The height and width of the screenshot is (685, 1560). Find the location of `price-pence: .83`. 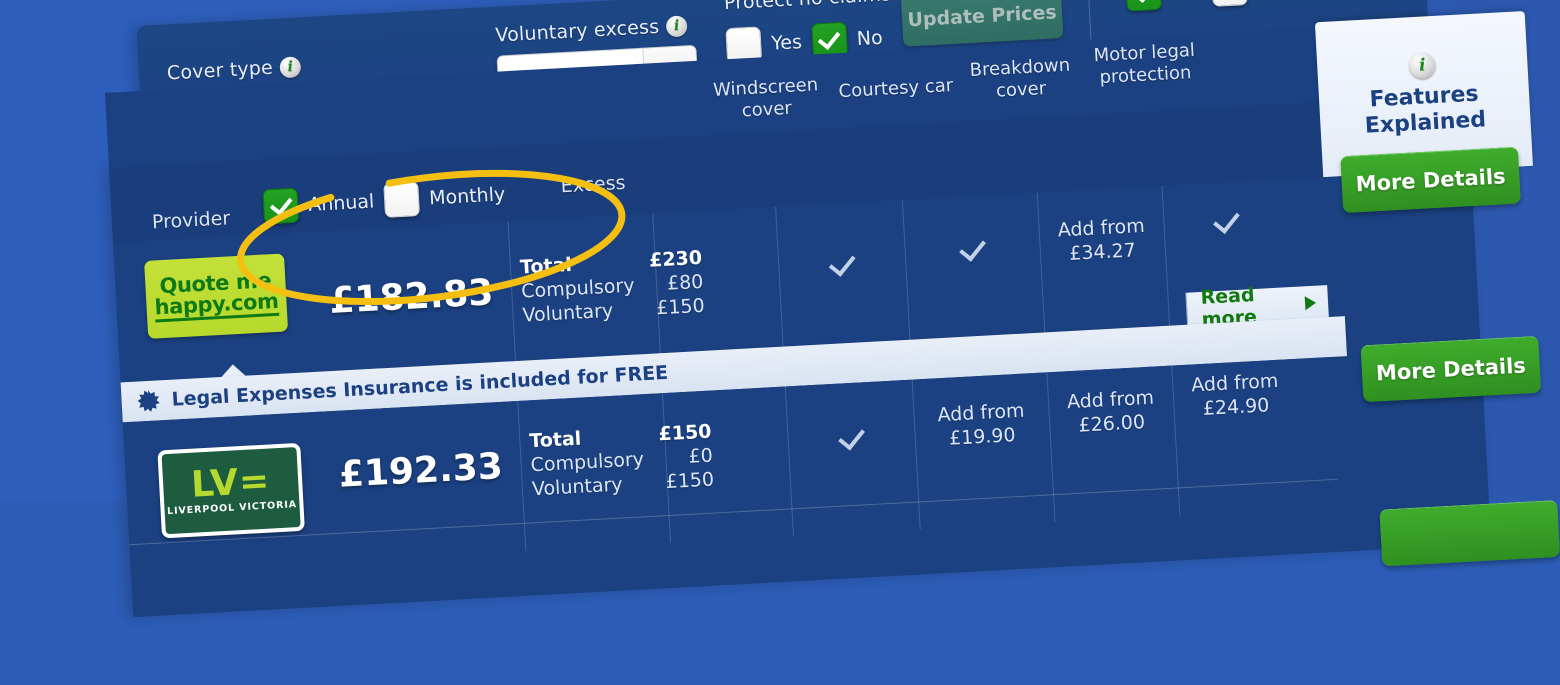

price-pence: .83 is located at coordinates (461, 294).